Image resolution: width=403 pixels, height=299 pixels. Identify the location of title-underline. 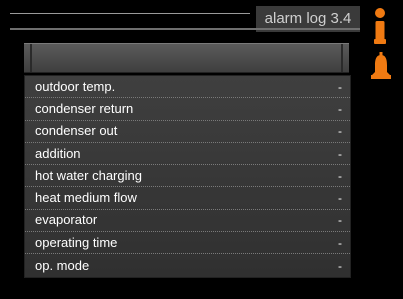
(185, 29).